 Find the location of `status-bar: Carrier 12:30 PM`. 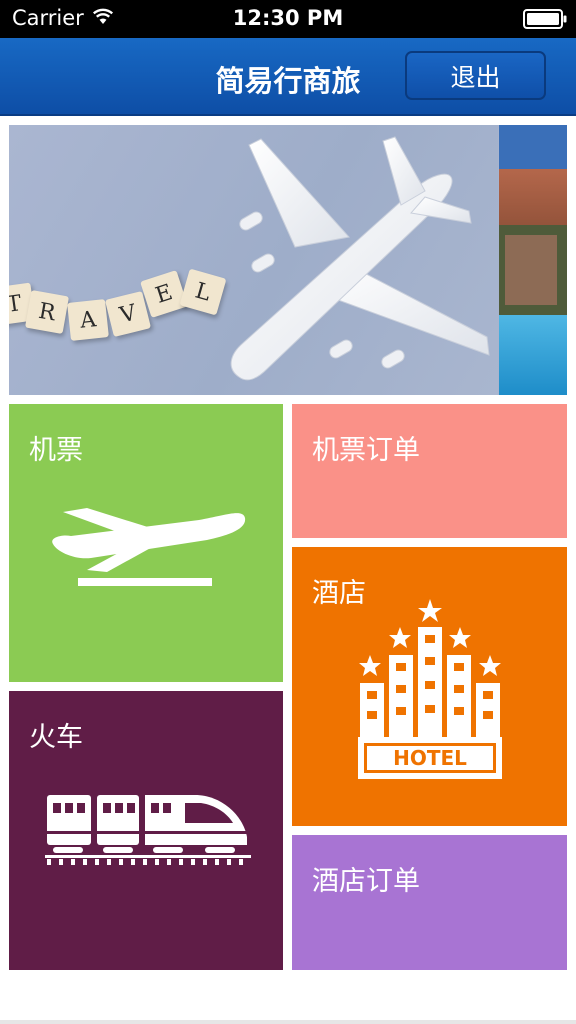

status-bar: Carrier 12:30 PM is located at coordinates (288, 19).